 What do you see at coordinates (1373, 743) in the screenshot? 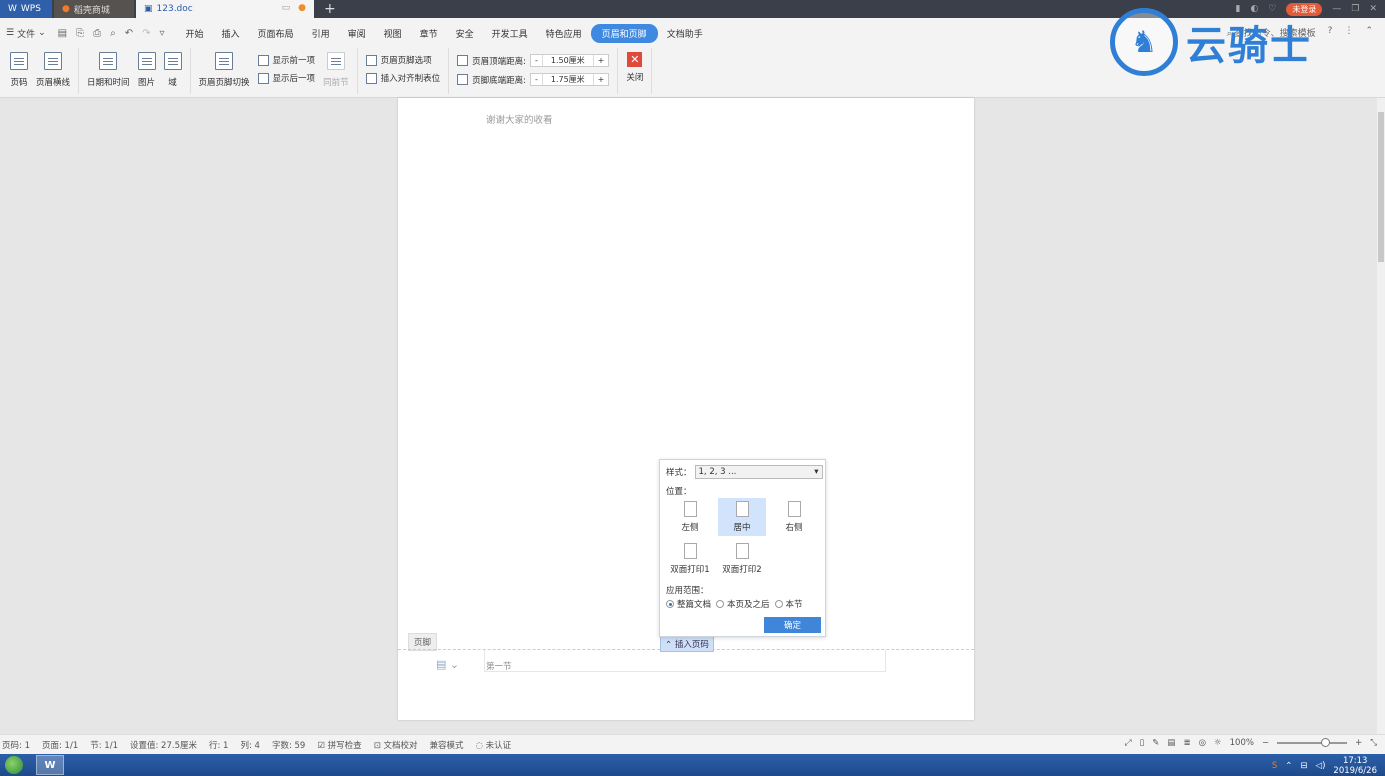
I see `fit-icon: ⤡` at bounding box center [1373, 743].